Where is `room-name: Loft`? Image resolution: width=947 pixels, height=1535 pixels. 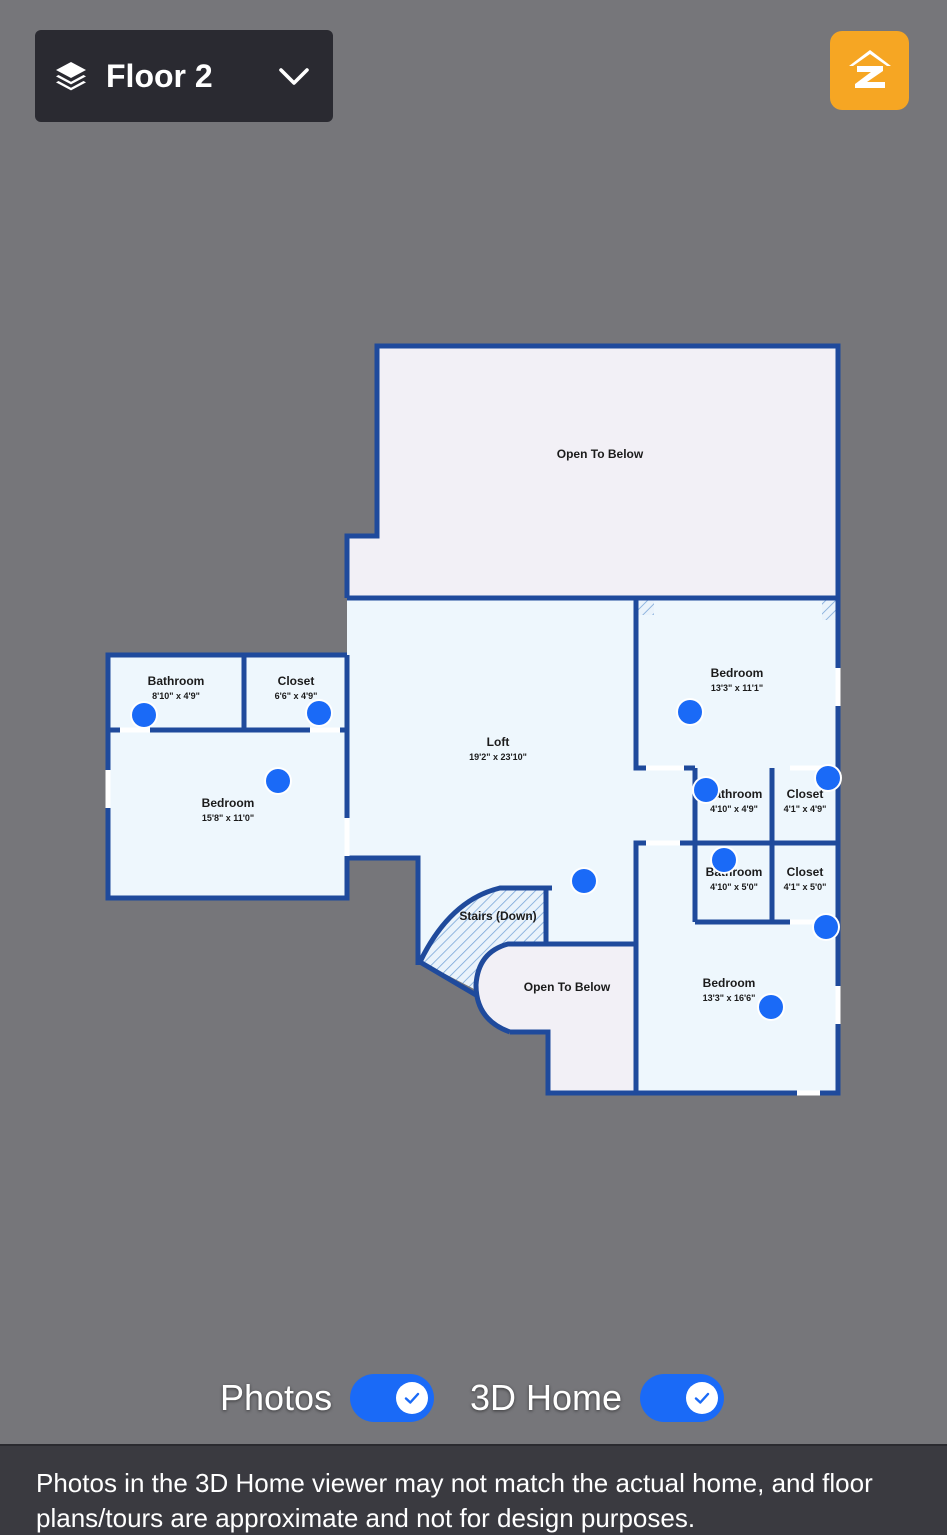
room-name: Loft is located at coordinates (498, 742).